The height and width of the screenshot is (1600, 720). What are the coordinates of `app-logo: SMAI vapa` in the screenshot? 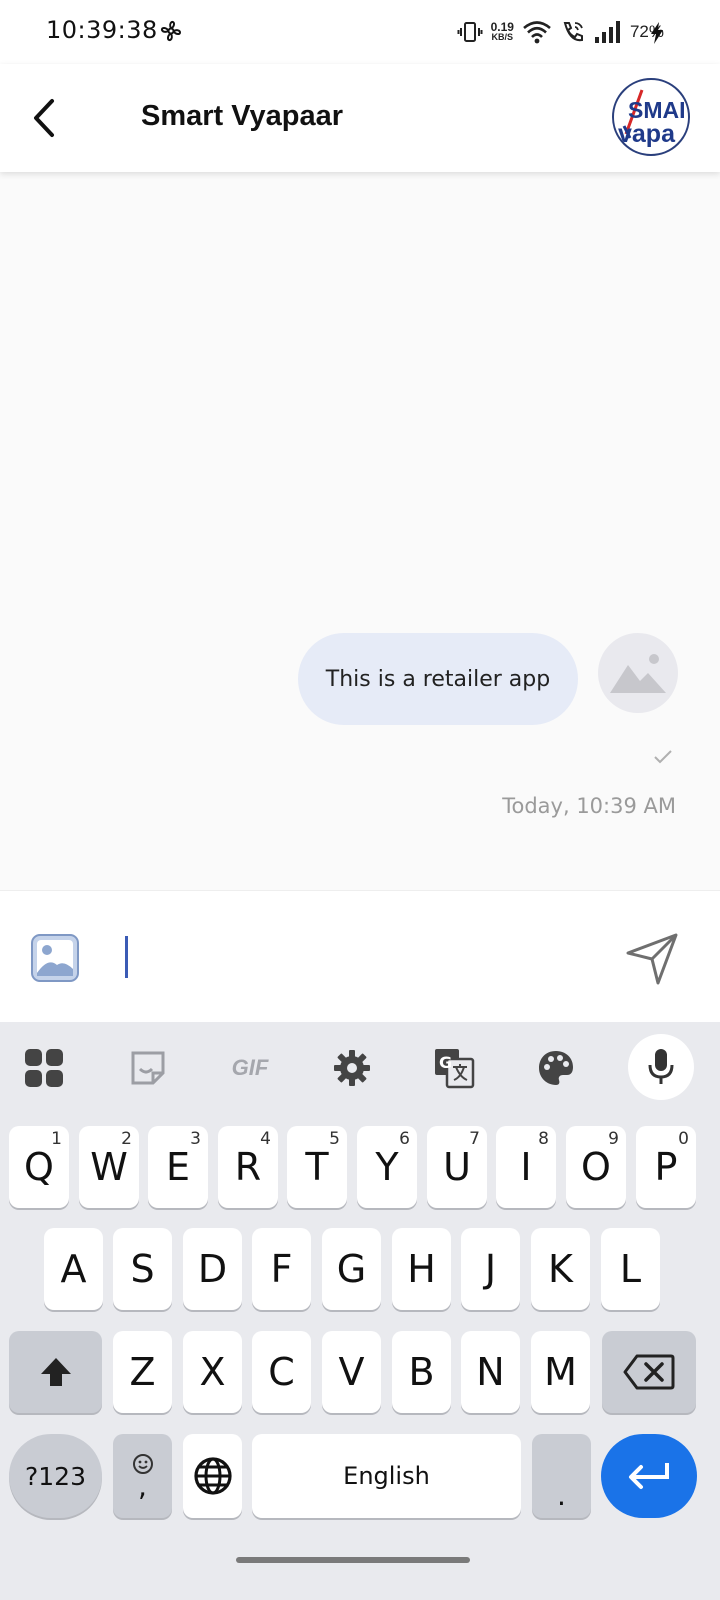 It's located at (651, 117).